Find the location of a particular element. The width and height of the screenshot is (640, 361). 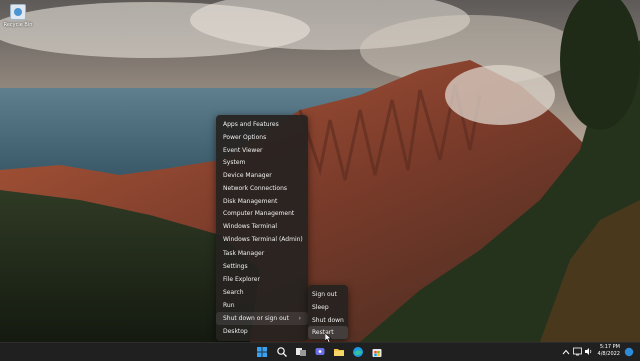

menu-item-label: Network Connections is located at coordinates (255, 188).